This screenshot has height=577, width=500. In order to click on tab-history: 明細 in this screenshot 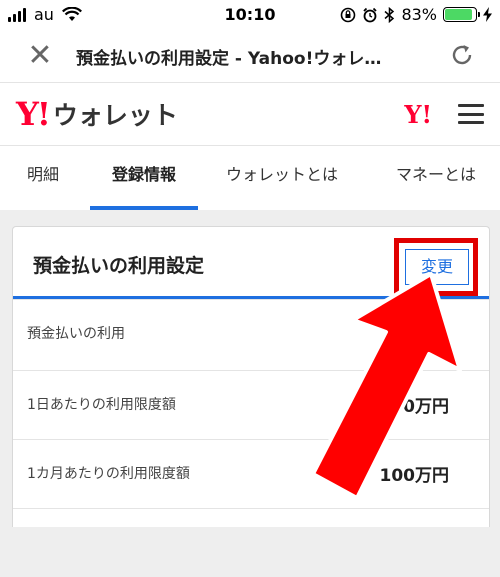, I will do `click(43, 178)`.